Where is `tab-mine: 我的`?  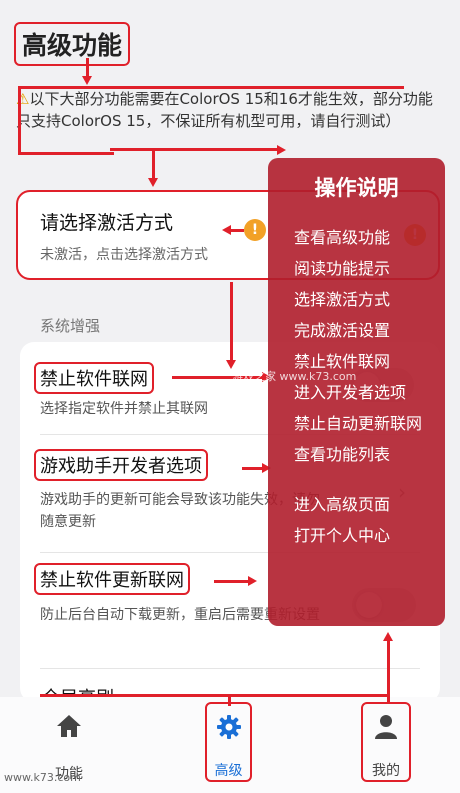
tab-mine: 我的 is located at coordinates (386, 742).